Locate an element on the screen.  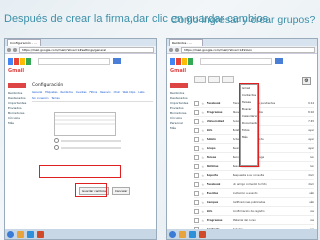
mail-row: ★ Programas Material del curso vie is located at coordinates (254, 220).